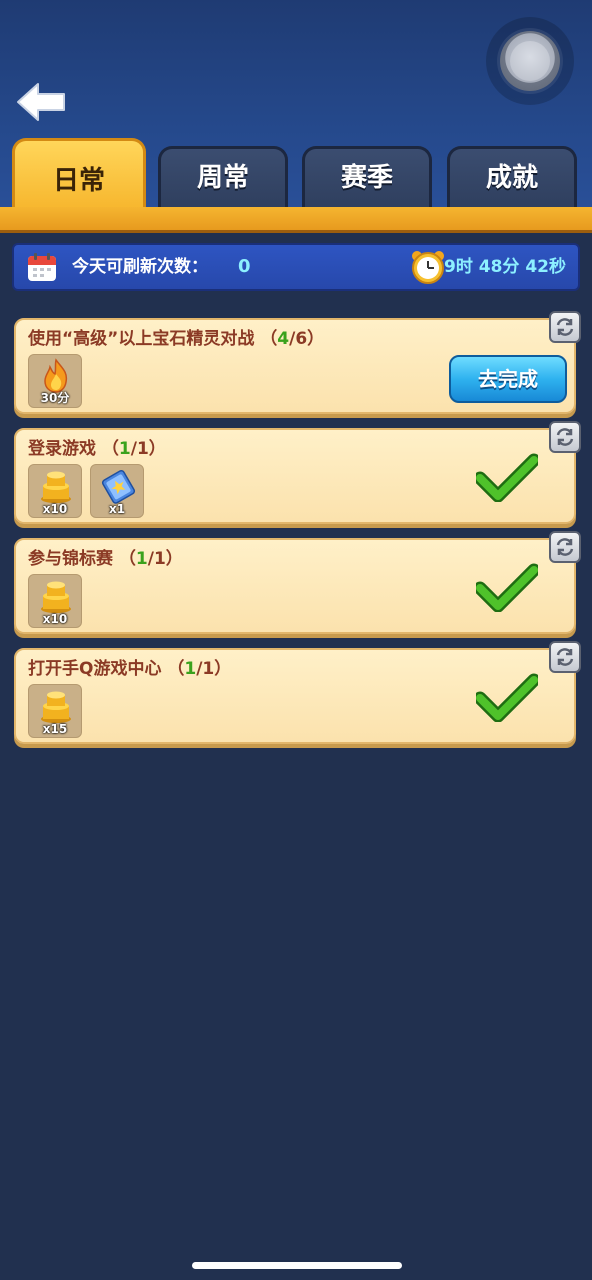  Describe the element at coordinates (223, 179) in the screenshot. I see `tab-weekly: 周常` at that location.